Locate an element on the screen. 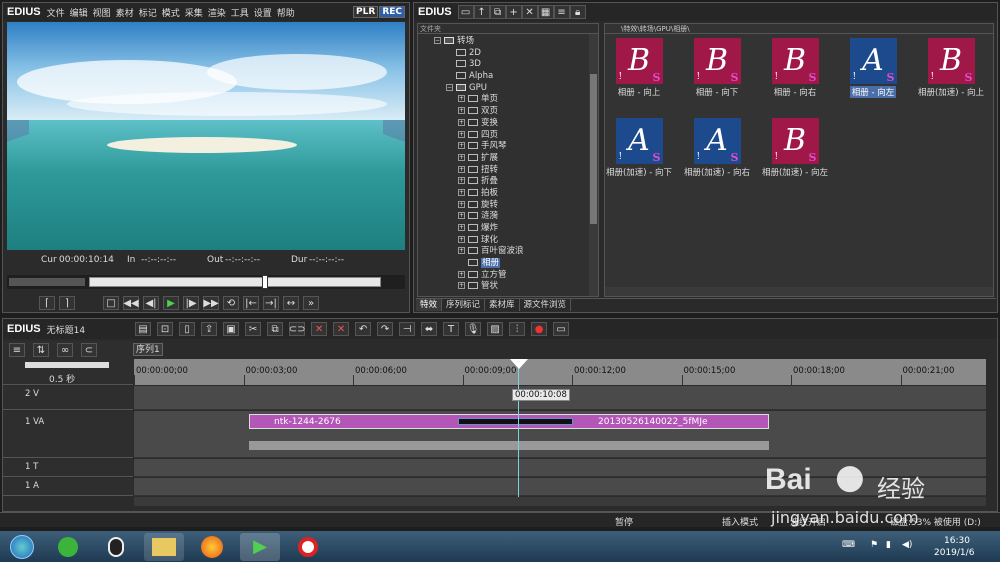 The image size is (1000, 562). more-icon: » is located at coordinates (311, 303).